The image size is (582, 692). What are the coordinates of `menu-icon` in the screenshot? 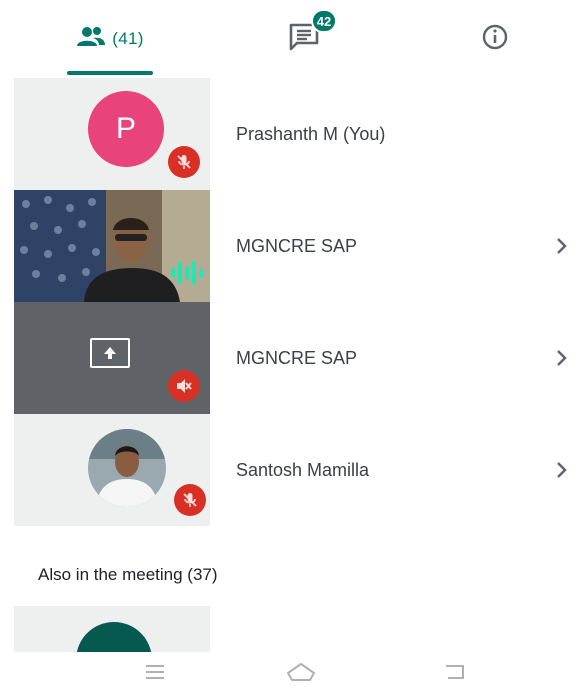 It's located at (155, 672).